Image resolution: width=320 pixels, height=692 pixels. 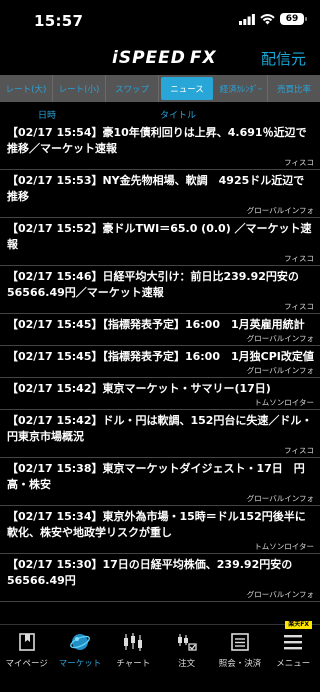 I want to click on app-header: iSPEED FX 配信元, so click(x=160, y=59).